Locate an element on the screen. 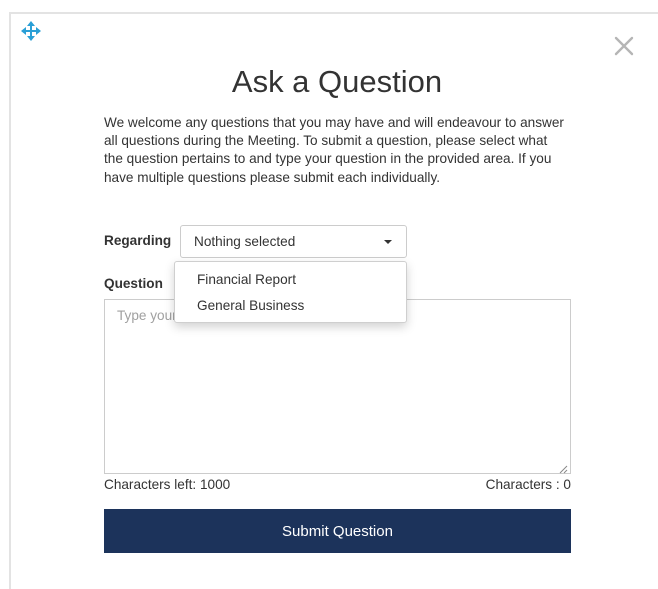 Image resolution: width=658 pixels, height=589 pixels. dropdown-option-general-business: General Business is located at coordinates (290, 306).